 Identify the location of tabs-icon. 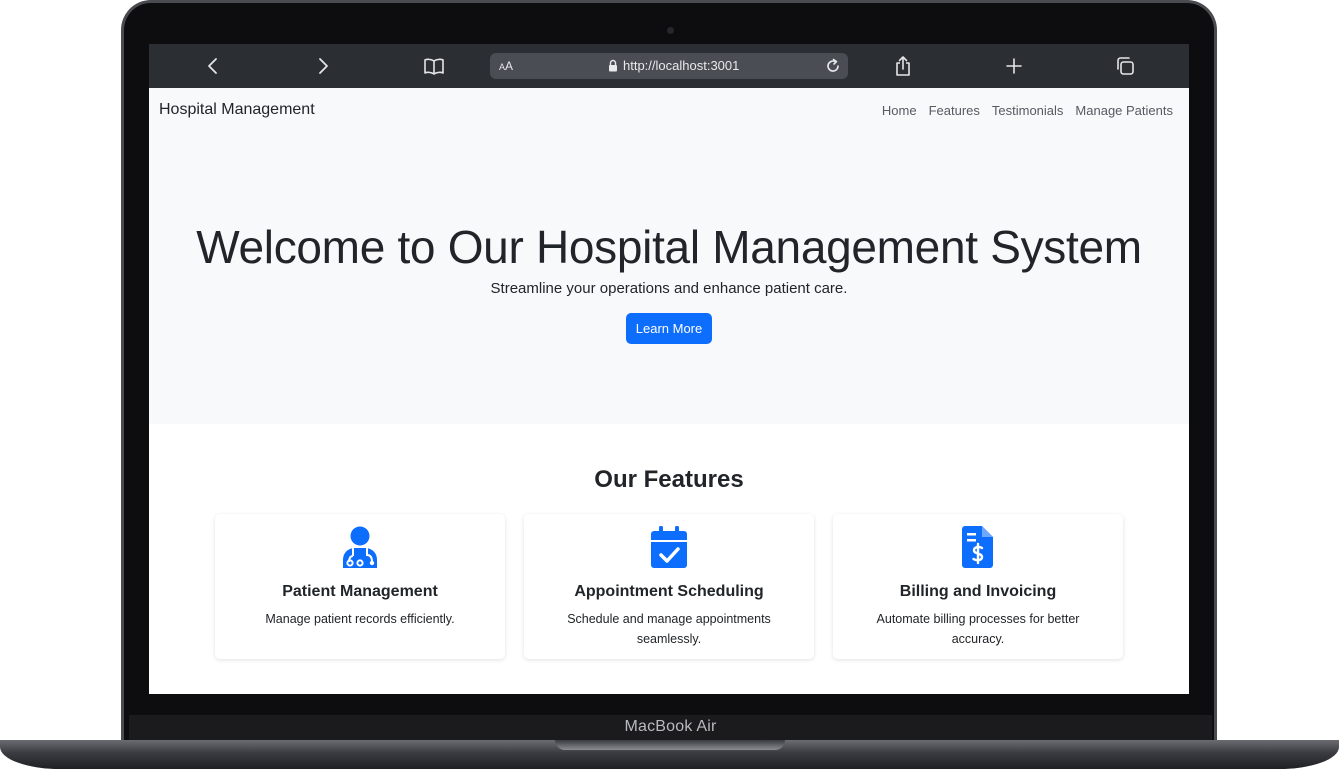
(1125, 66).